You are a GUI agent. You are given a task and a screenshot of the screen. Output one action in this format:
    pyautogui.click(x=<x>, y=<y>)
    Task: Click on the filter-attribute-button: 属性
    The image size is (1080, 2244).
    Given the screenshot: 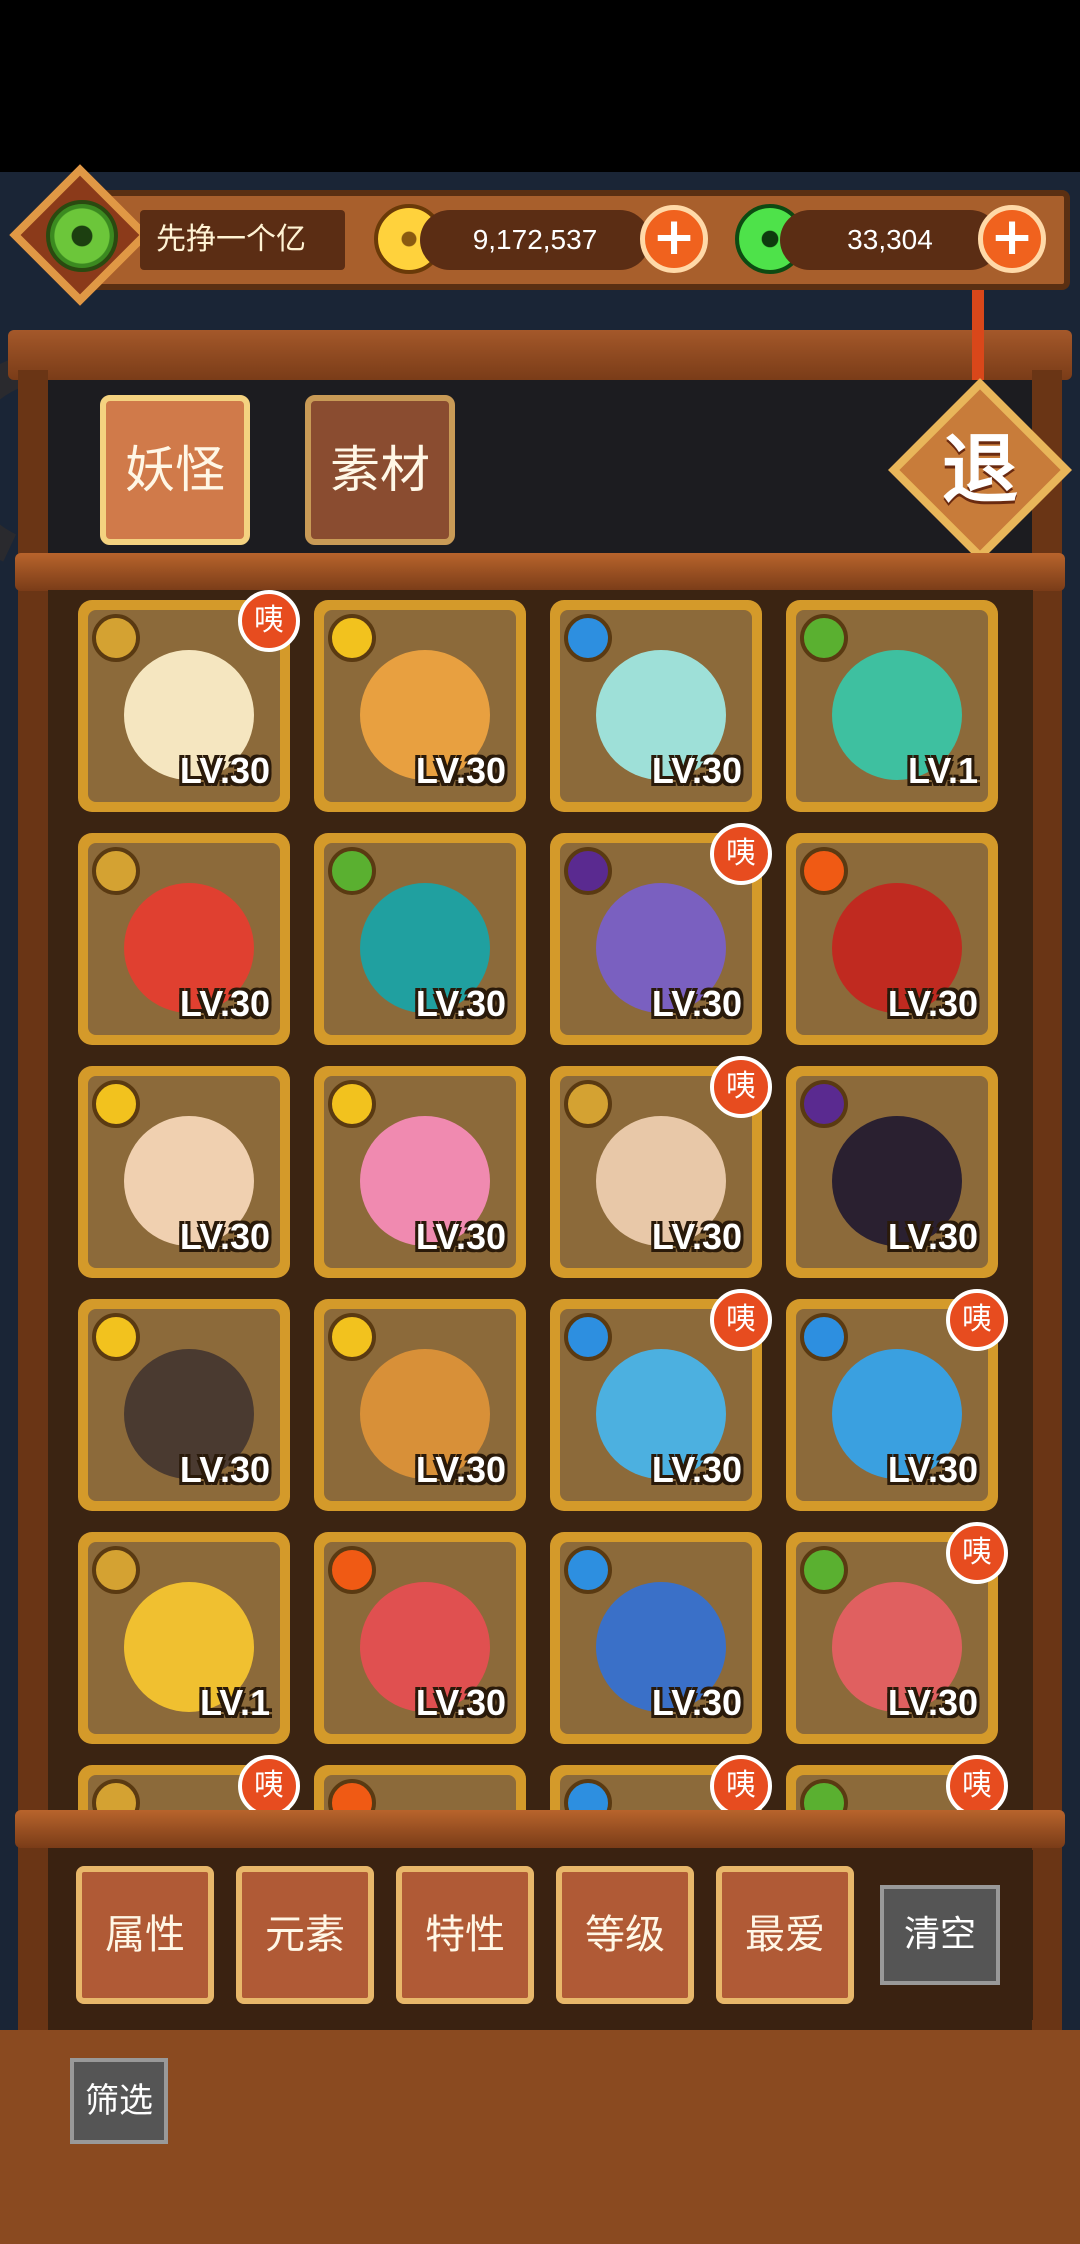 What is the action you would take?
    pyautogui.click(x=145, y=1935)
    